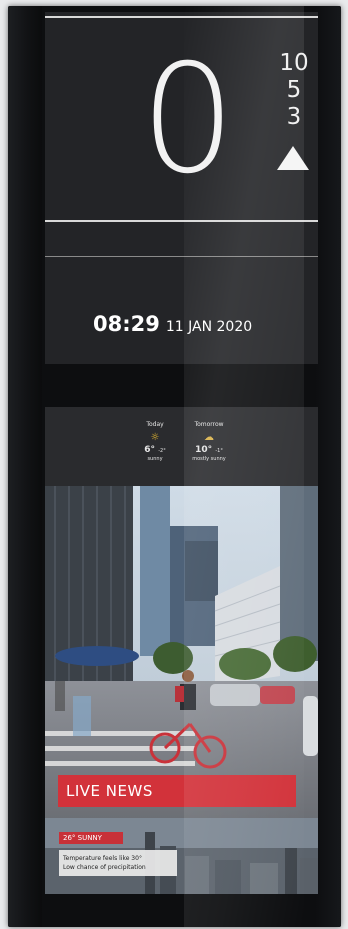  I want to click on weather-today-temps: 6° -2°, so click(155, 450).